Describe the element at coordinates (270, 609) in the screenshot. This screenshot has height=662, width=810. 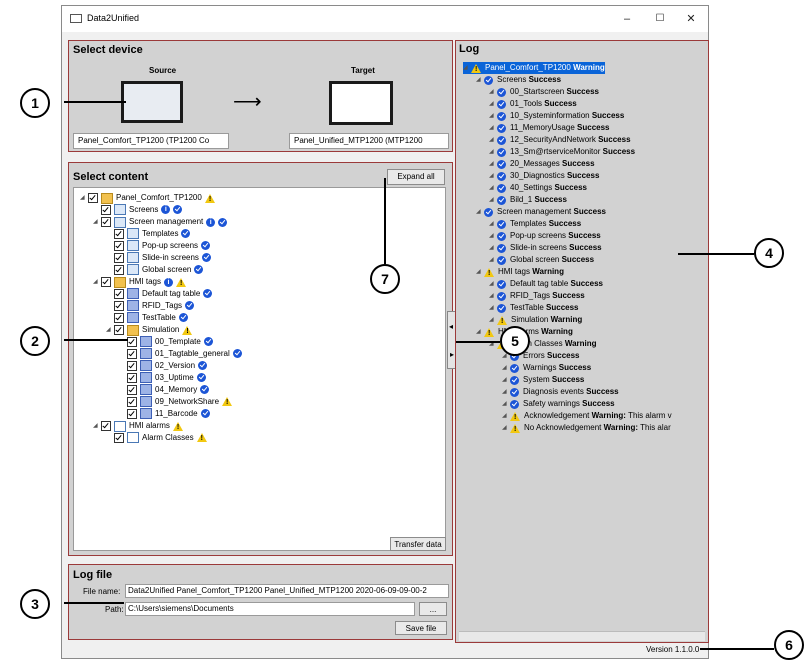
I see `path-input: C:\Users\siemens\Documents` at that location.